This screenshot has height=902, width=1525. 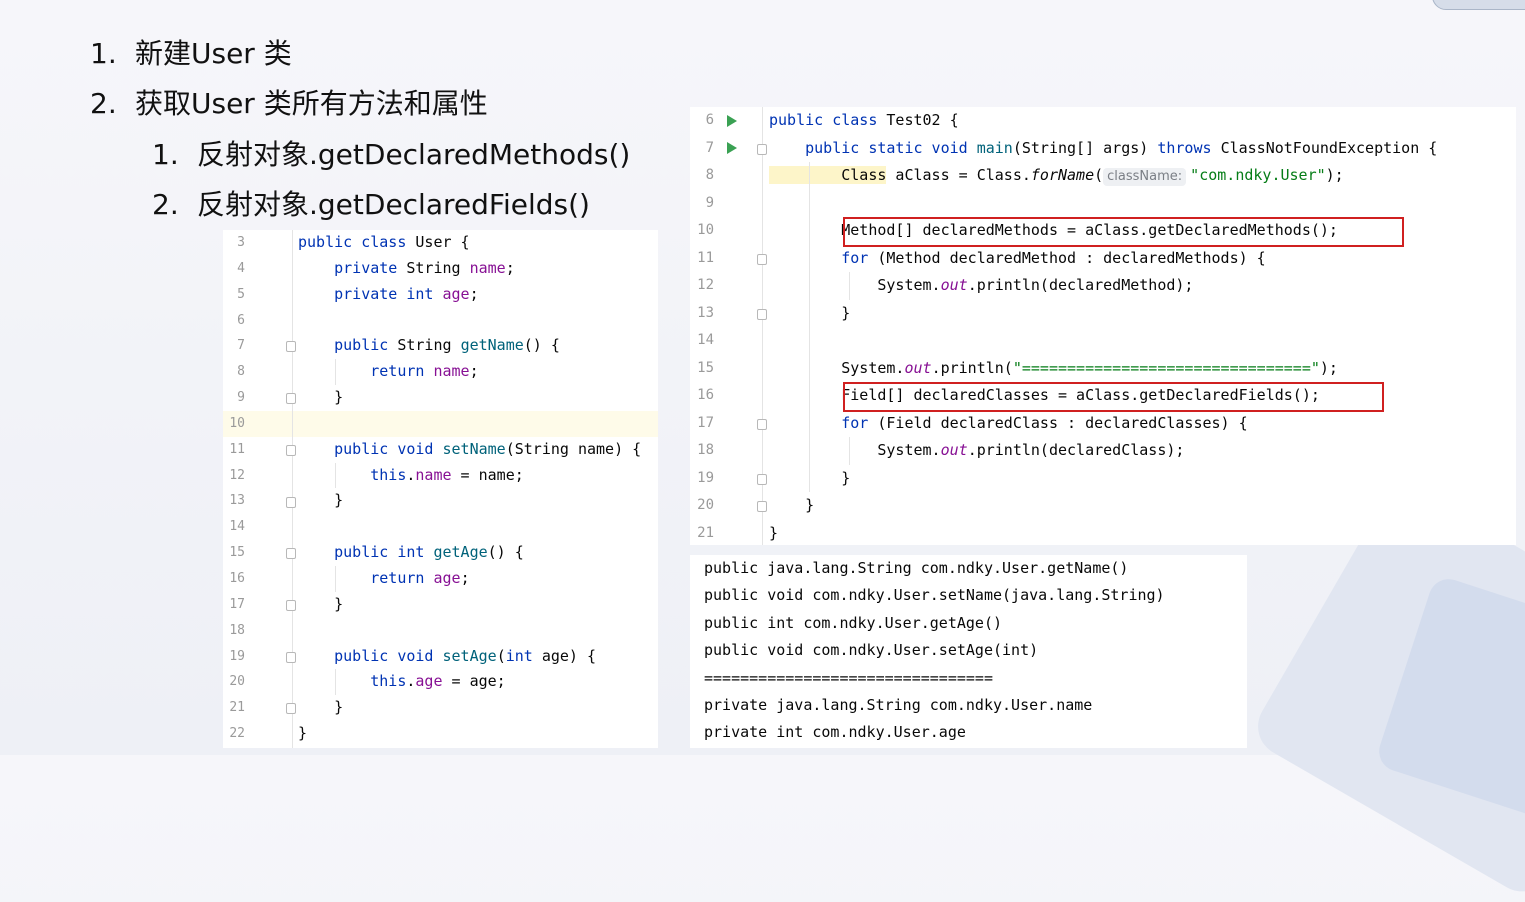 I want to click on code-token: public, so click(x=348, y=345).